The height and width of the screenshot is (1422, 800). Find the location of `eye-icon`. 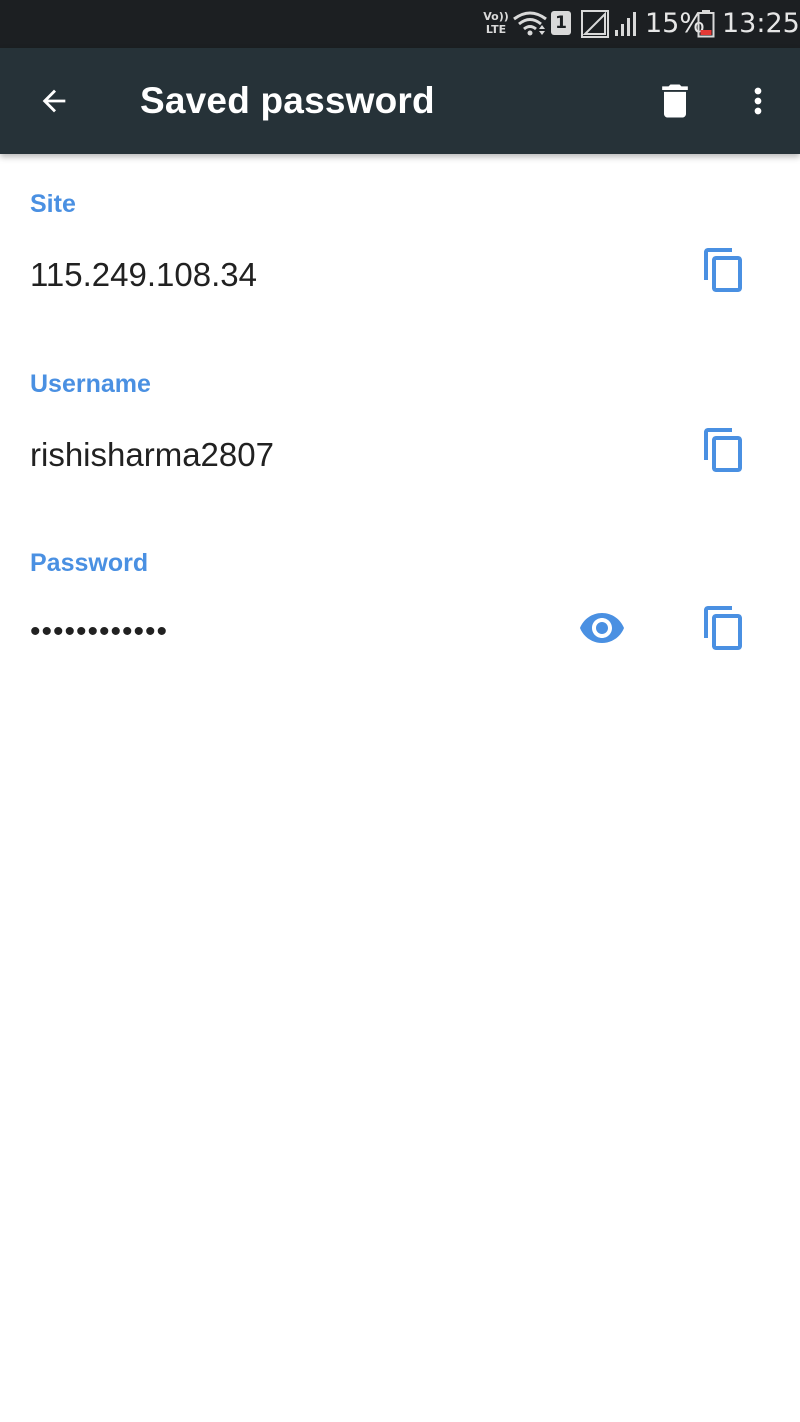

eye-icon is located at coordinates (602, 628).